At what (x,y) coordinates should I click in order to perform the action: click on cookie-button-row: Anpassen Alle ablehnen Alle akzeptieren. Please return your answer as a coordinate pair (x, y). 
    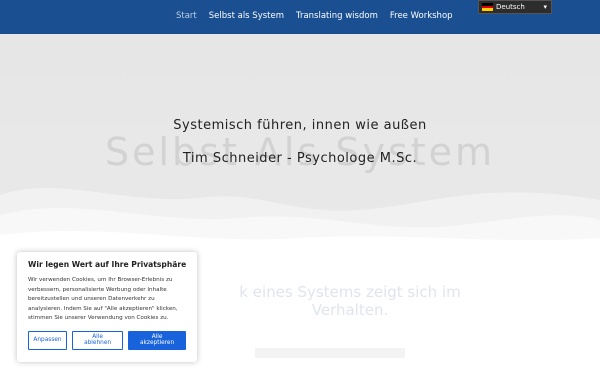
    Looking at the image, I should click on (107, 340).